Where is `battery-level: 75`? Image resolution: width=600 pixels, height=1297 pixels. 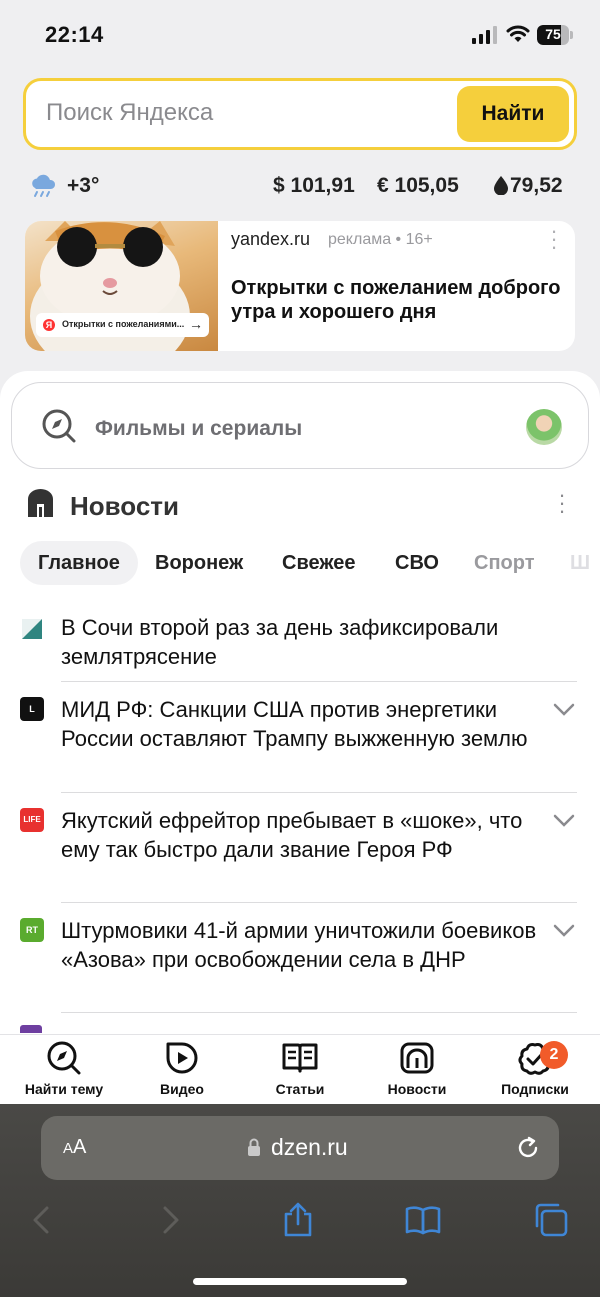
battery-level: 75 is located at coordinates (553, 34).